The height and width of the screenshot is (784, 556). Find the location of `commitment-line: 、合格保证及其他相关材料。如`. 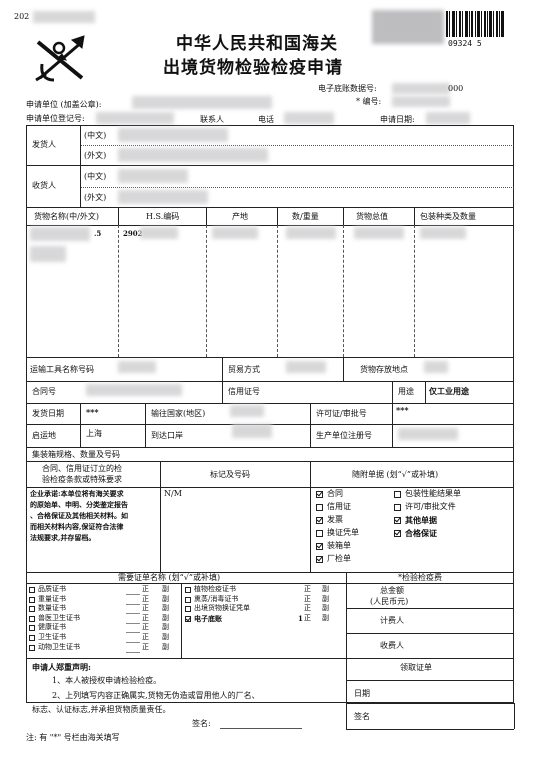

commitment-line: 、合格保证及其他相关材料。如 is located at coordinates (79, 515).